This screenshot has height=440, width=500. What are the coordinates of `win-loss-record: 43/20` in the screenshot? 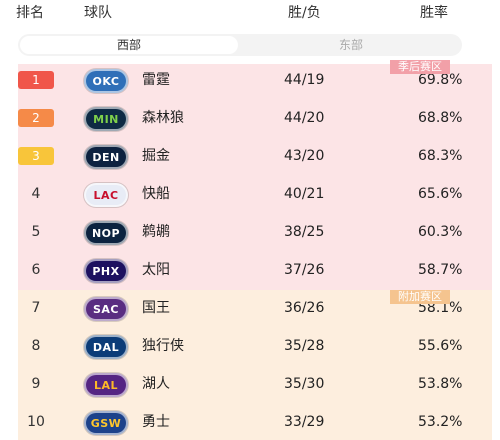 It's located at (304, 156).